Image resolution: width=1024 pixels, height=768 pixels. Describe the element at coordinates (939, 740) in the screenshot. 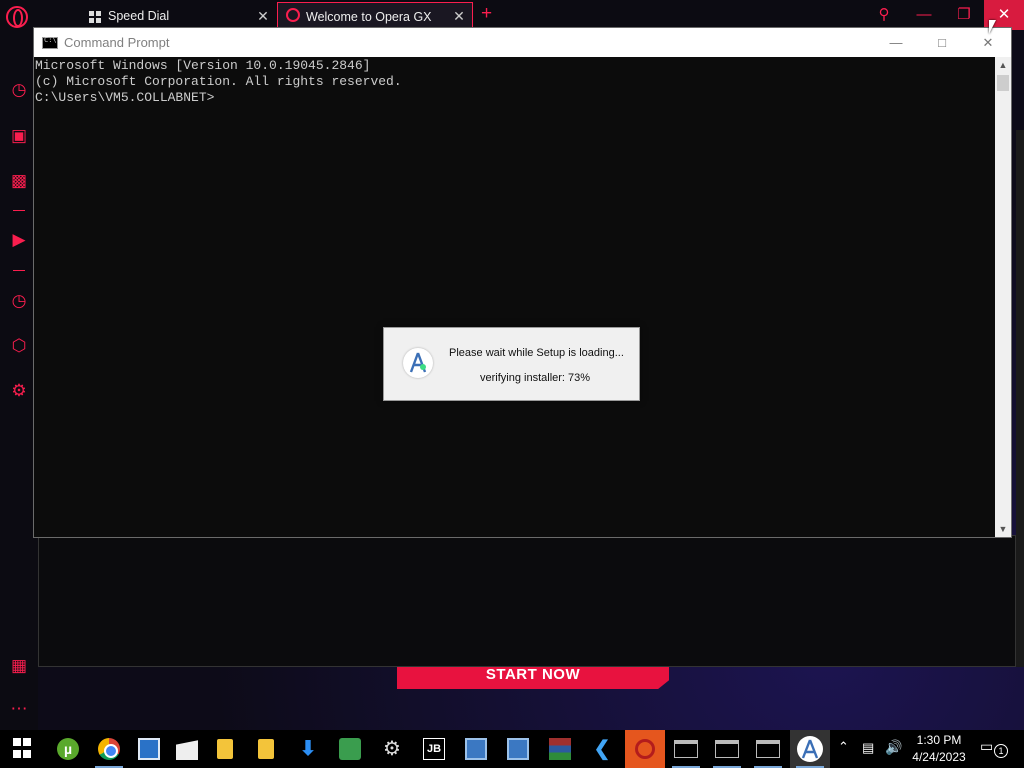

I see `clock-time: 1:30 PM` at that location.